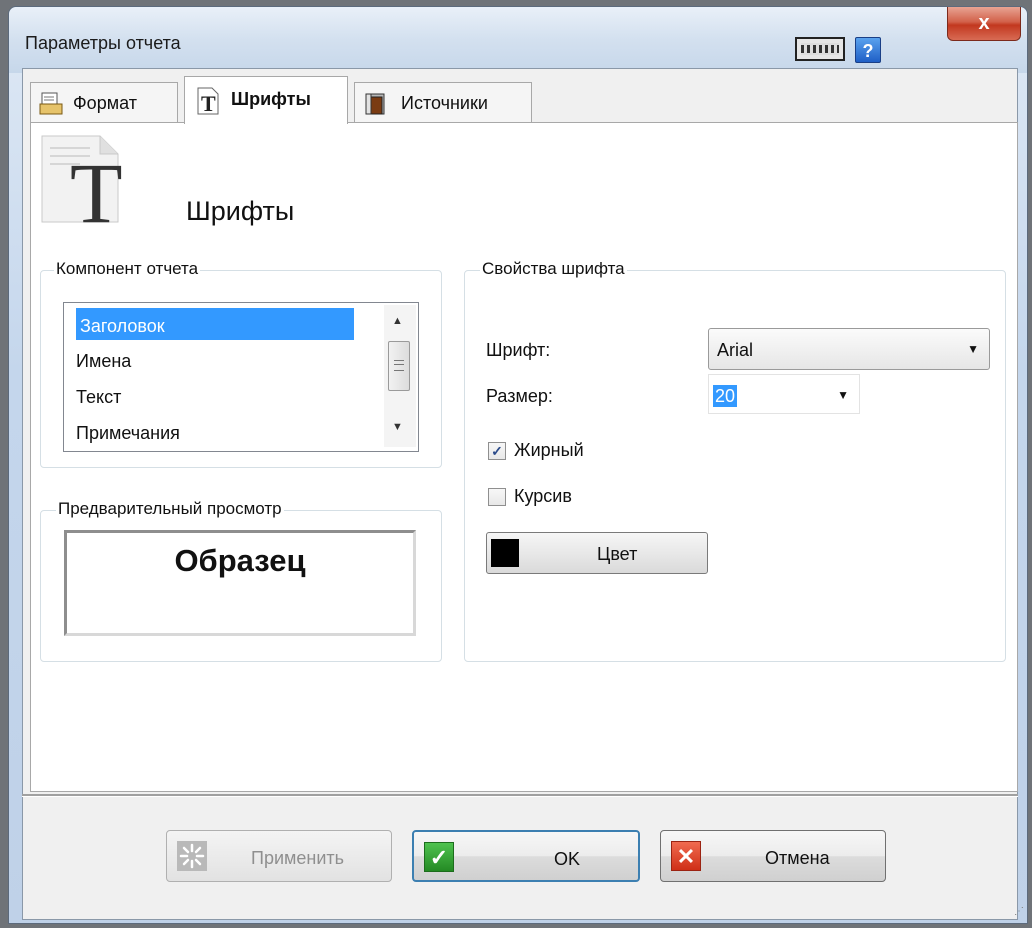 This screenshot has height=928, width=1032. I want to click on scroll-thumb, so click(399, 366).